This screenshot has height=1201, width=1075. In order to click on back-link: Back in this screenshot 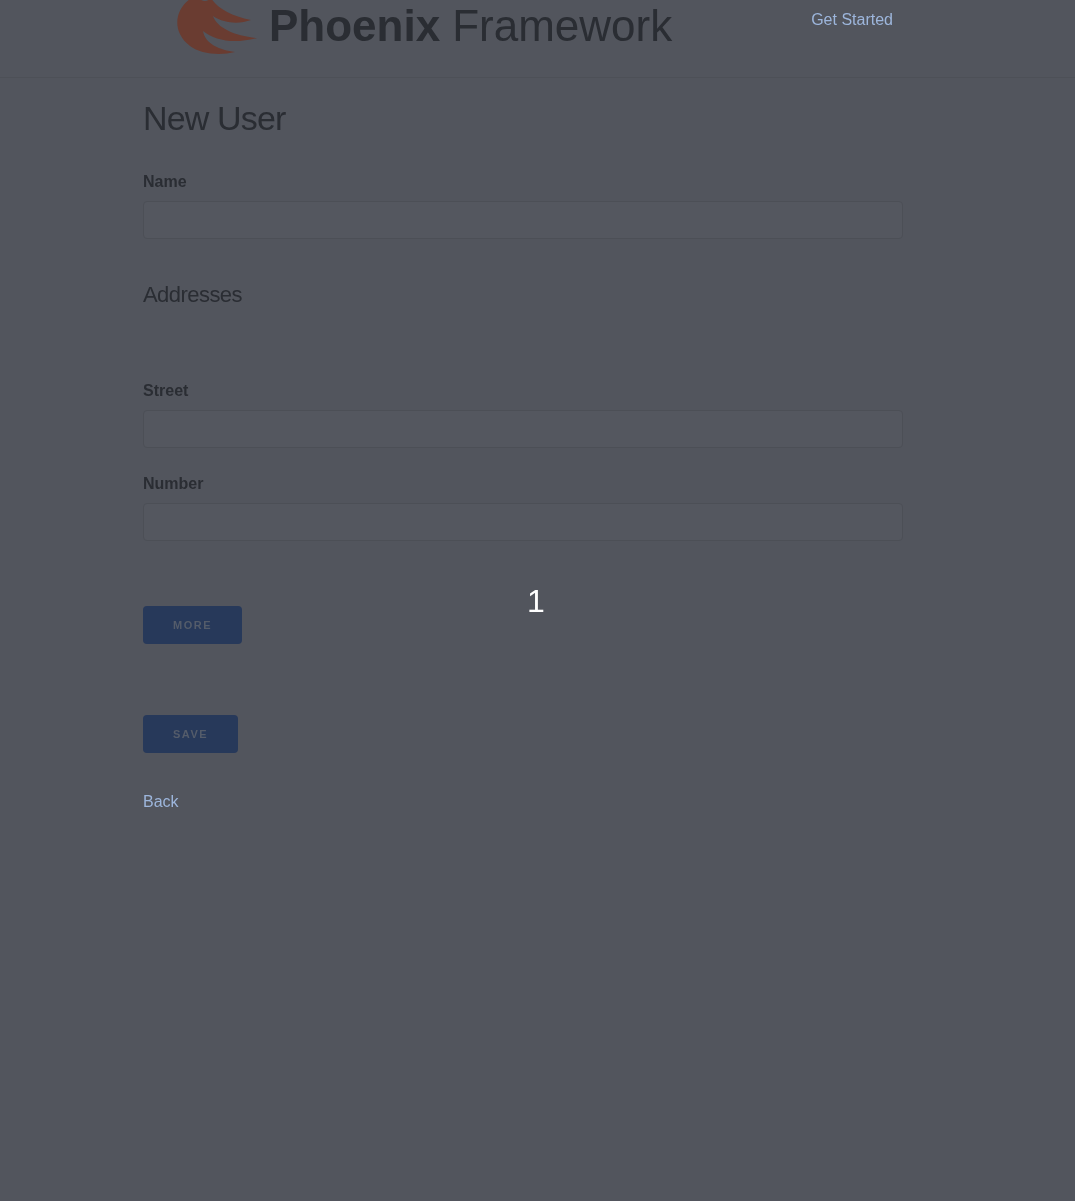, I will do `click(161, 802)`.